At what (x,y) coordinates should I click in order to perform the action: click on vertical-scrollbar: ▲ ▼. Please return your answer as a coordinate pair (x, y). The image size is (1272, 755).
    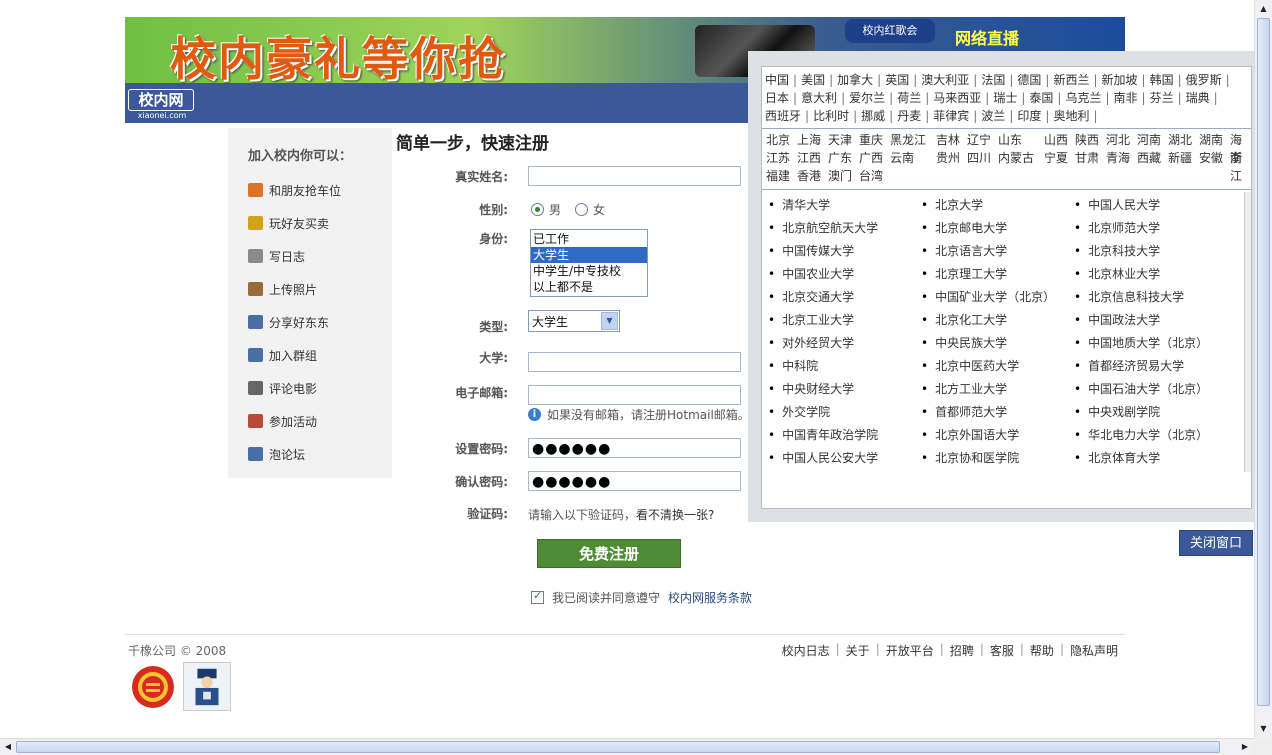
    Looking at the image, I should click on (1263, 369).